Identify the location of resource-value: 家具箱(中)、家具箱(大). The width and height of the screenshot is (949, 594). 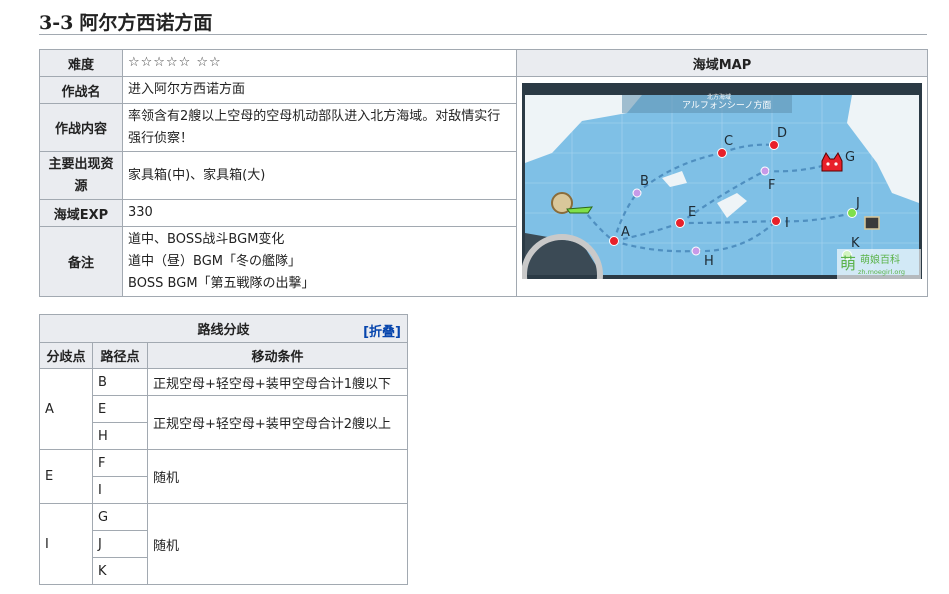
(319, 175).